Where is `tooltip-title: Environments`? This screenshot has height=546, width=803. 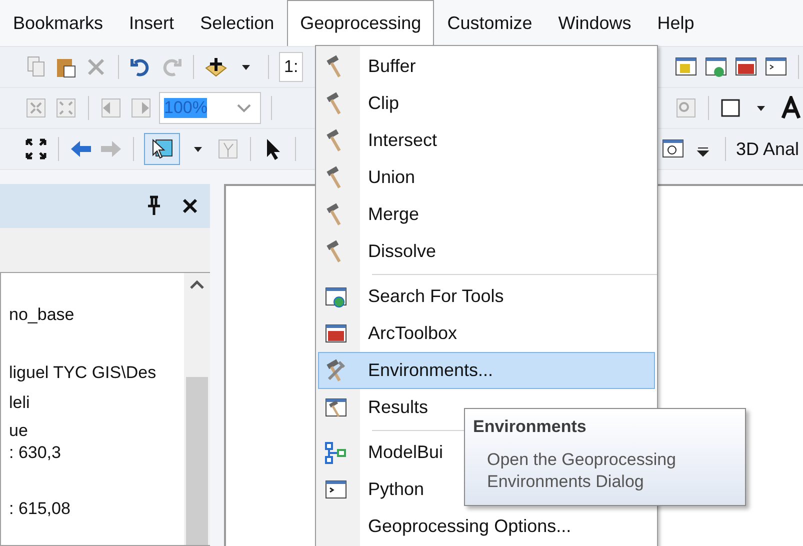
tooltip-title: Environments is located at coordinates (530, 427).